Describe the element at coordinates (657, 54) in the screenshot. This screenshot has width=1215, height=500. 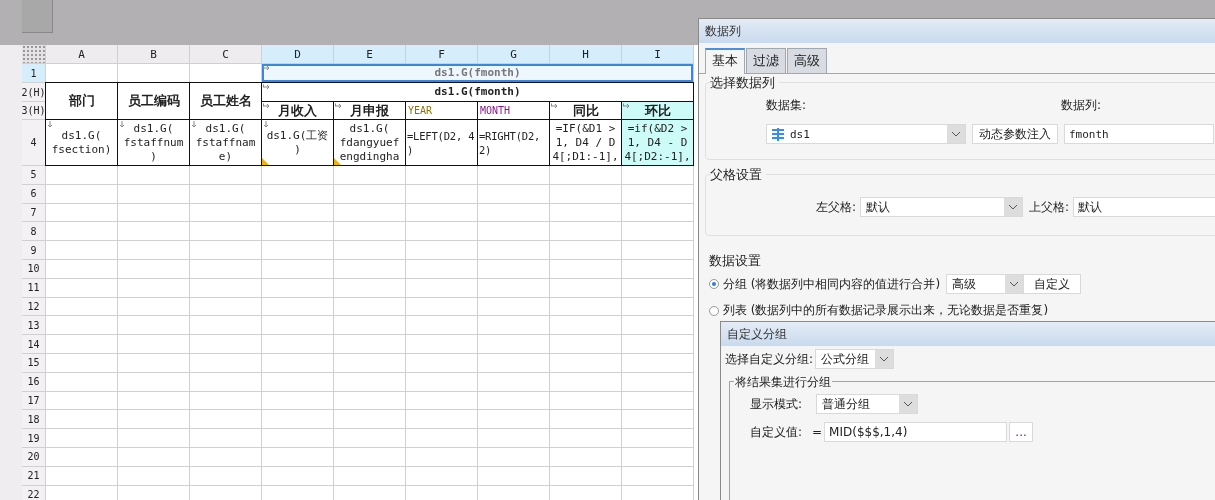
I see `column-header: I` at that location.